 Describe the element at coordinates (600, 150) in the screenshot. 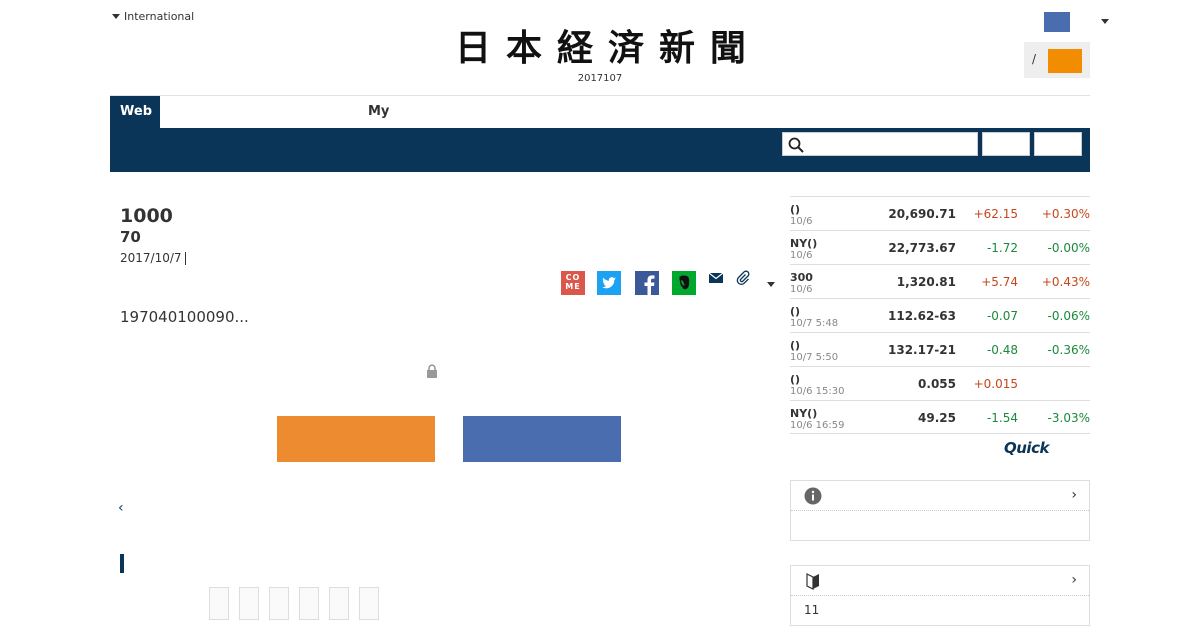

I see `main-navbar` at that location.